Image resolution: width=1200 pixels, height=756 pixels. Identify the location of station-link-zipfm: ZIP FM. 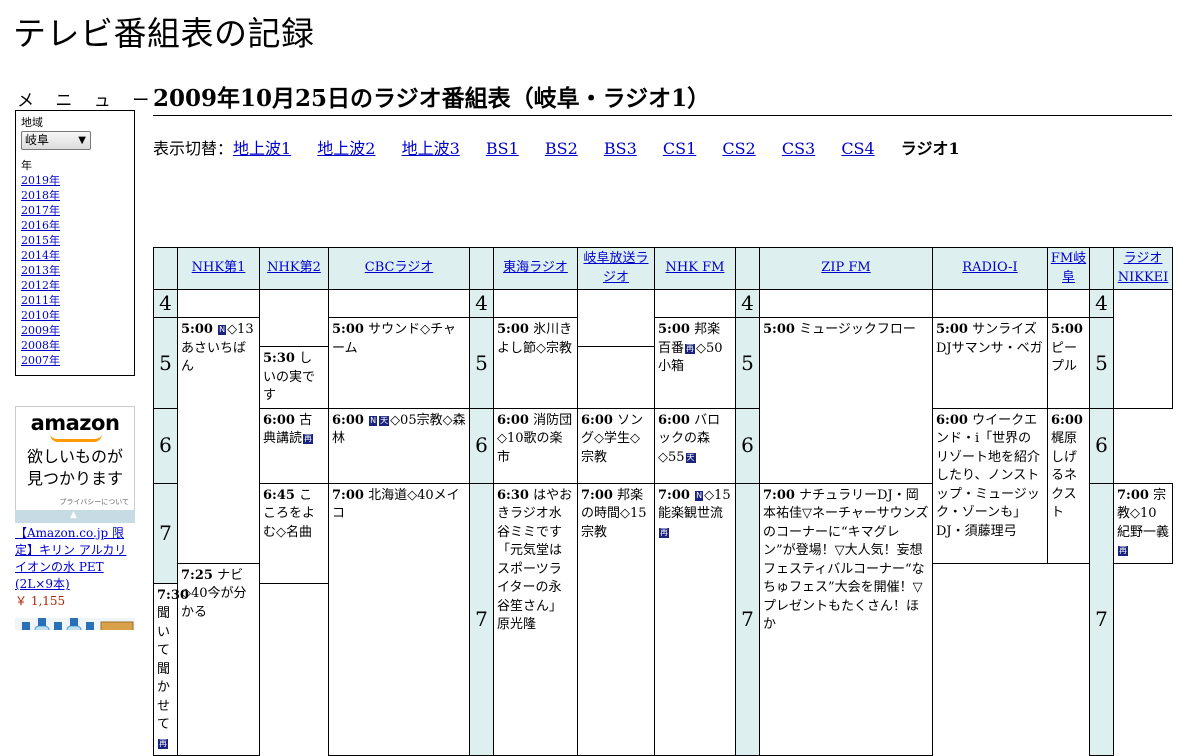
(845, 267).